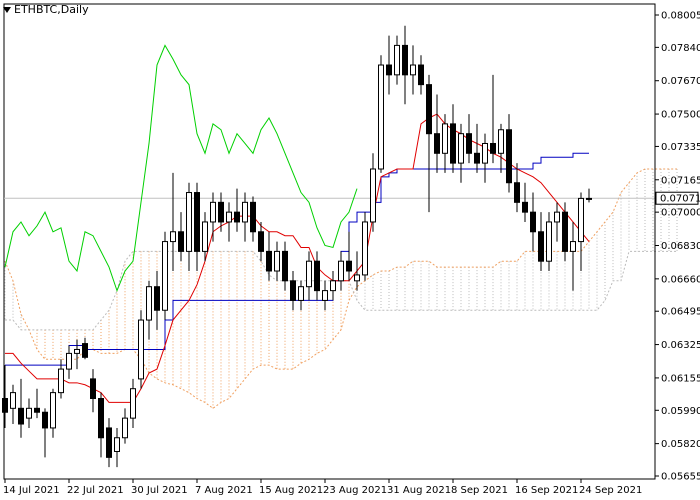 This screenshot has height=500, width=700. I want to click on current-price-text: 0.07071, so click(680, 199).